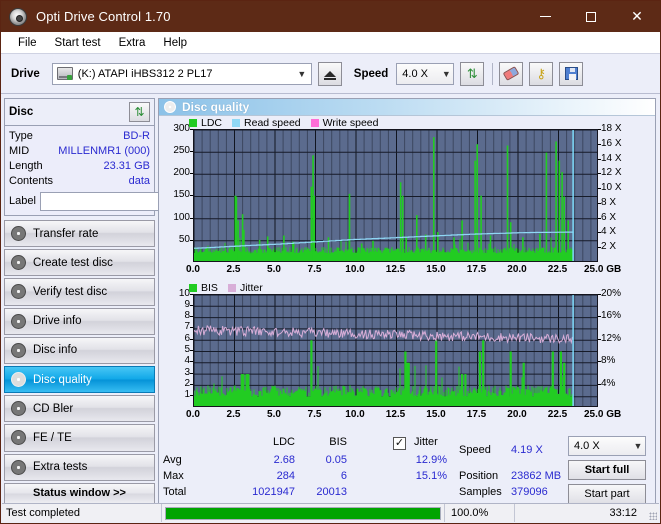 The height and width of the screenshot is (524, 661). What do you see at coordinates (611, 173) in the screenshot?
I see `y2-tick-label: 12 X` at bounding box center [611, 173].